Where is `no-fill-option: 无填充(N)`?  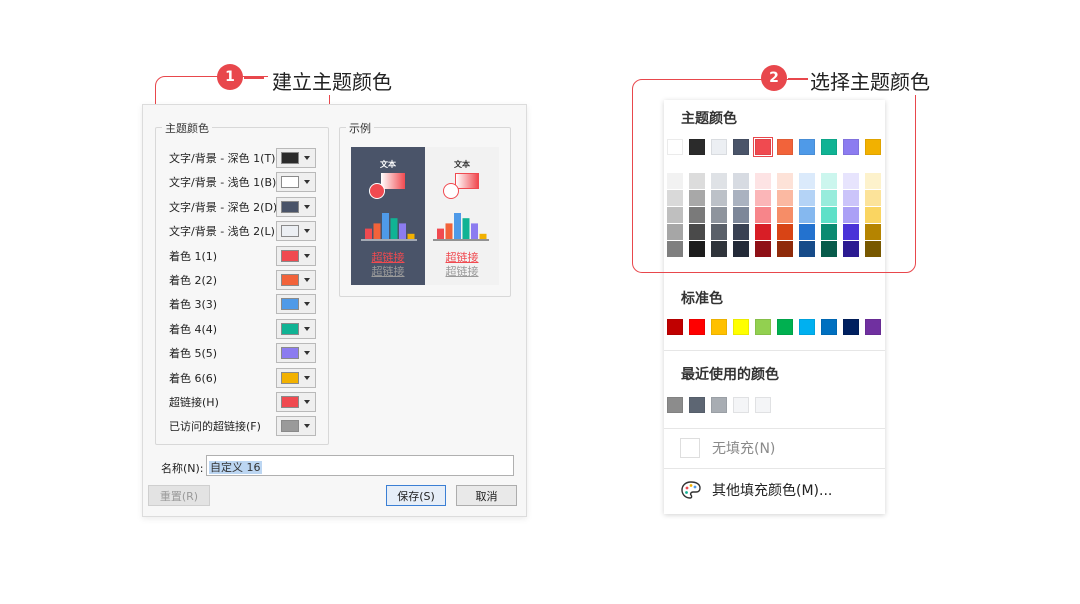 no-fill-option: 无填充(N) is located at coordinates (727, 448).